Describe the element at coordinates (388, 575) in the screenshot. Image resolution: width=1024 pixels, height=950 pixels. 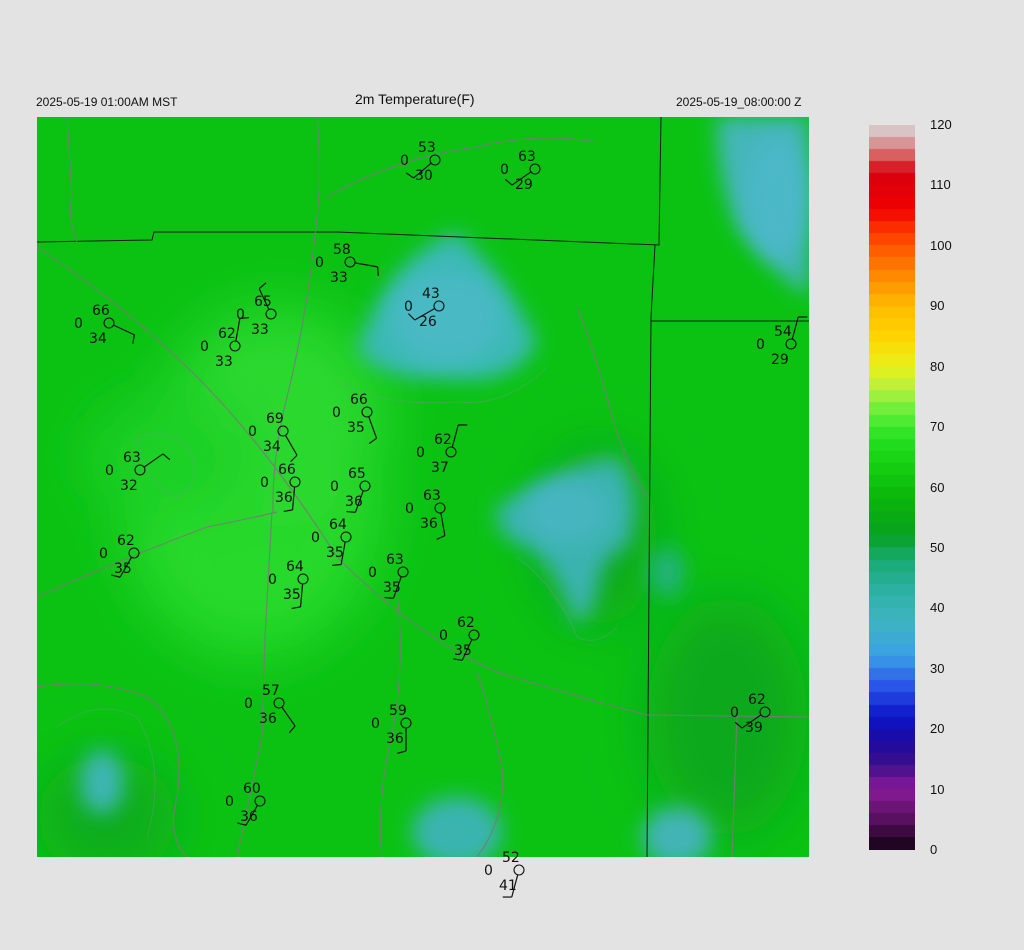
I see `station-plot: 63 0 35` at that location.